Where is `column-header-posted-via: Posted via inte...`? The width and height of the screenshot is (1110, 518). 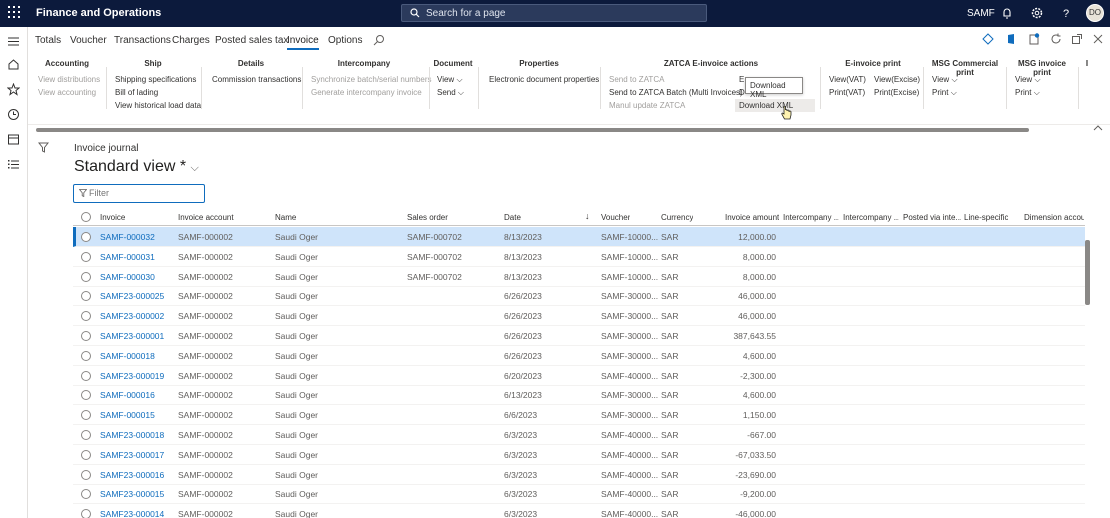
column-header-posted-via: Posted via inte... is located at coordinates (932, 217).